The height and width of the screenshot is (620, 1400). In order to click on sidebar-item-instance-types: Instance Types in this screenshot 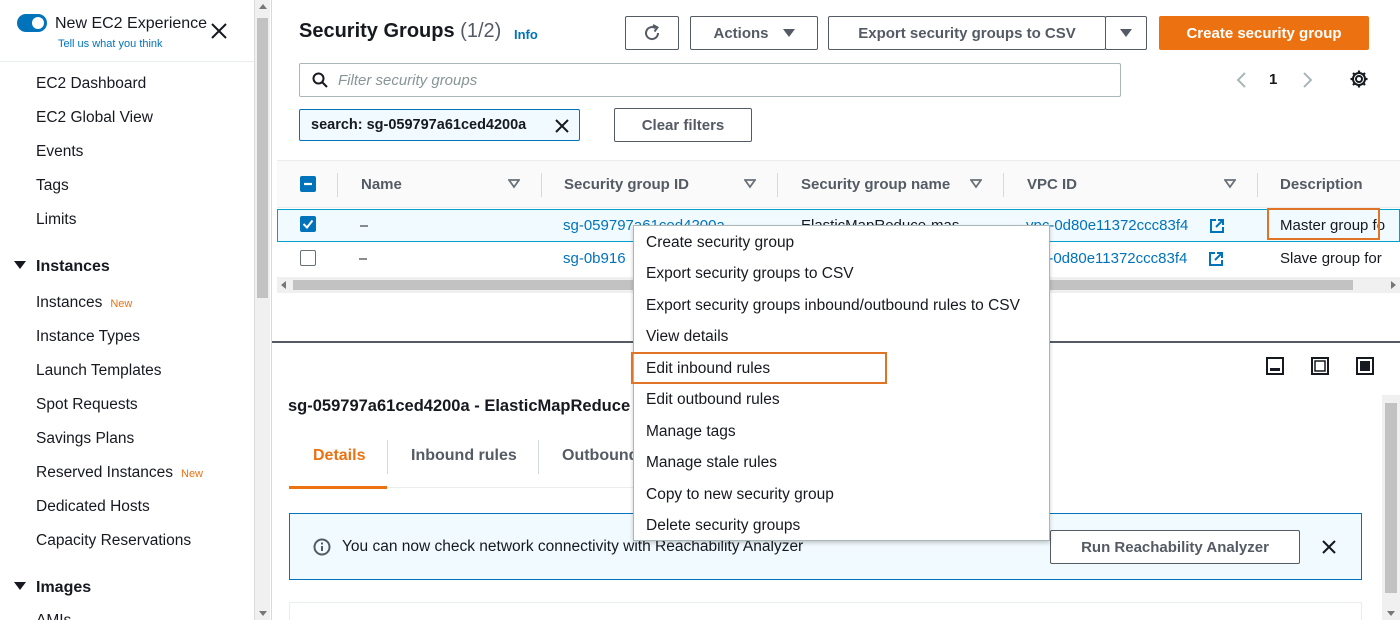, I will do `click(88, 337)`.